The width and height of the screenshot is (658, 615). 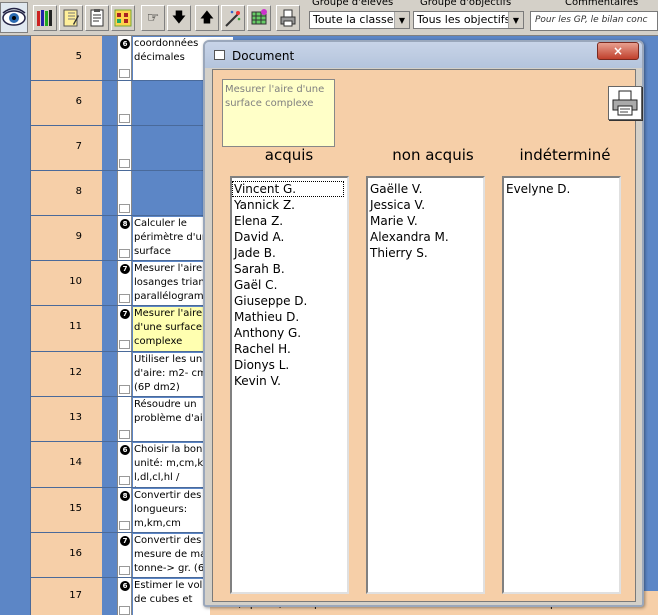 What do you see at coordinates (288, 189) in the screenshot?
I see `student-list-item: Vincent G.` at bounding box center [288, 189].